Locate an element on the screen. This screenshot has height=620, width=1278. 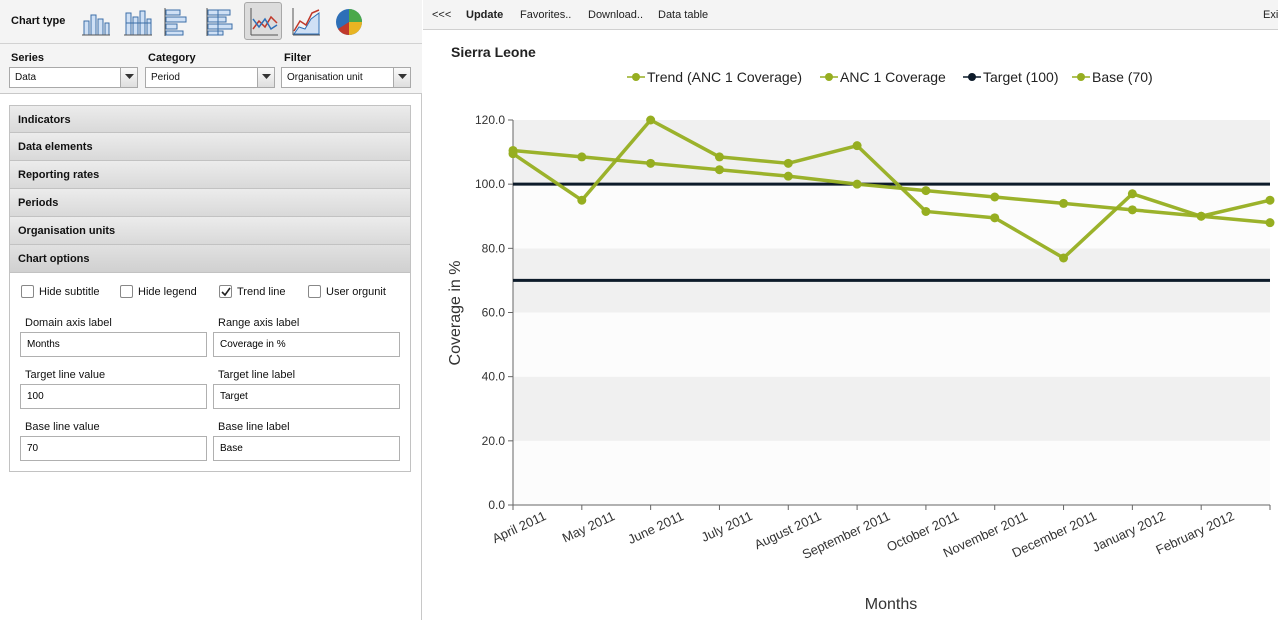
checkbox-label: Trend line is located at coordinates (261, 292).